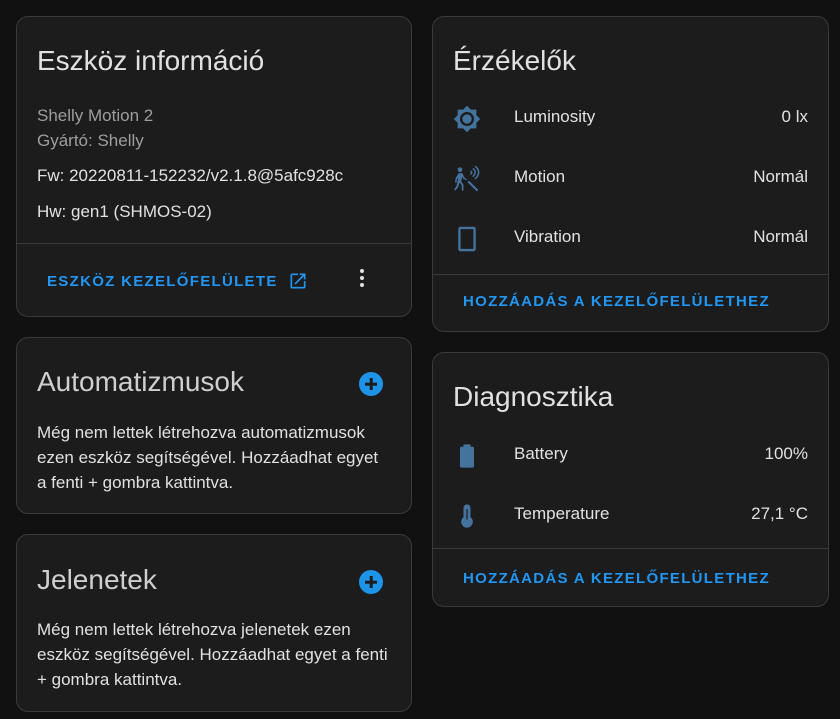 The height and width of the screenshot is (719, 840). I want to click on diagnostic-value: 27,1 °C, so click(779, 513).